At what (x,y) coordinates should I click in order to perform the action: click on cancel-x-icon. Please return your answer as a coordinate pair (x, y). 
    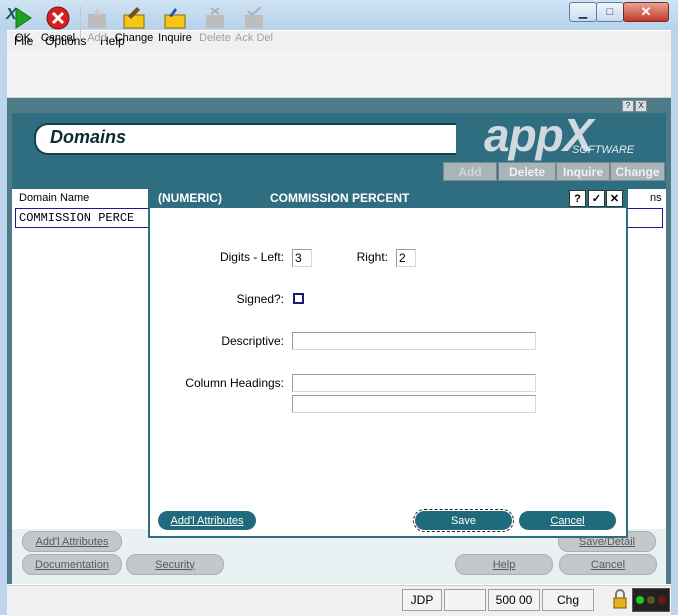
    Looking at the image, I should click on (58, 18).